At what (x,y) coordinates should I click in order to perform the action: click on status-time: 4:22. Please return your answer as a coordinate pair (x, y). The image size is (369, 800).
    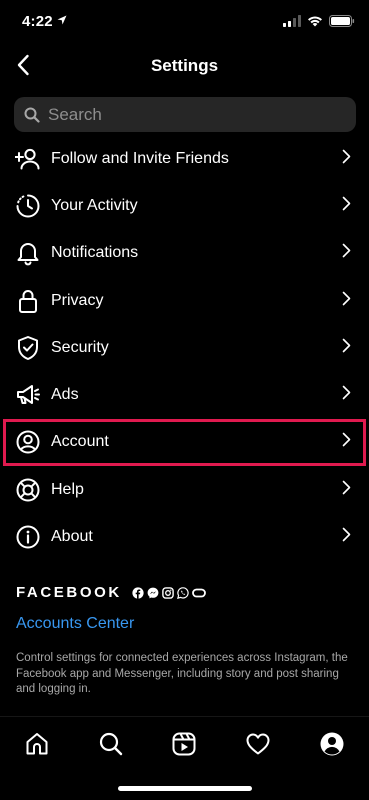
    Looking at the image, I should click on (44, 21).